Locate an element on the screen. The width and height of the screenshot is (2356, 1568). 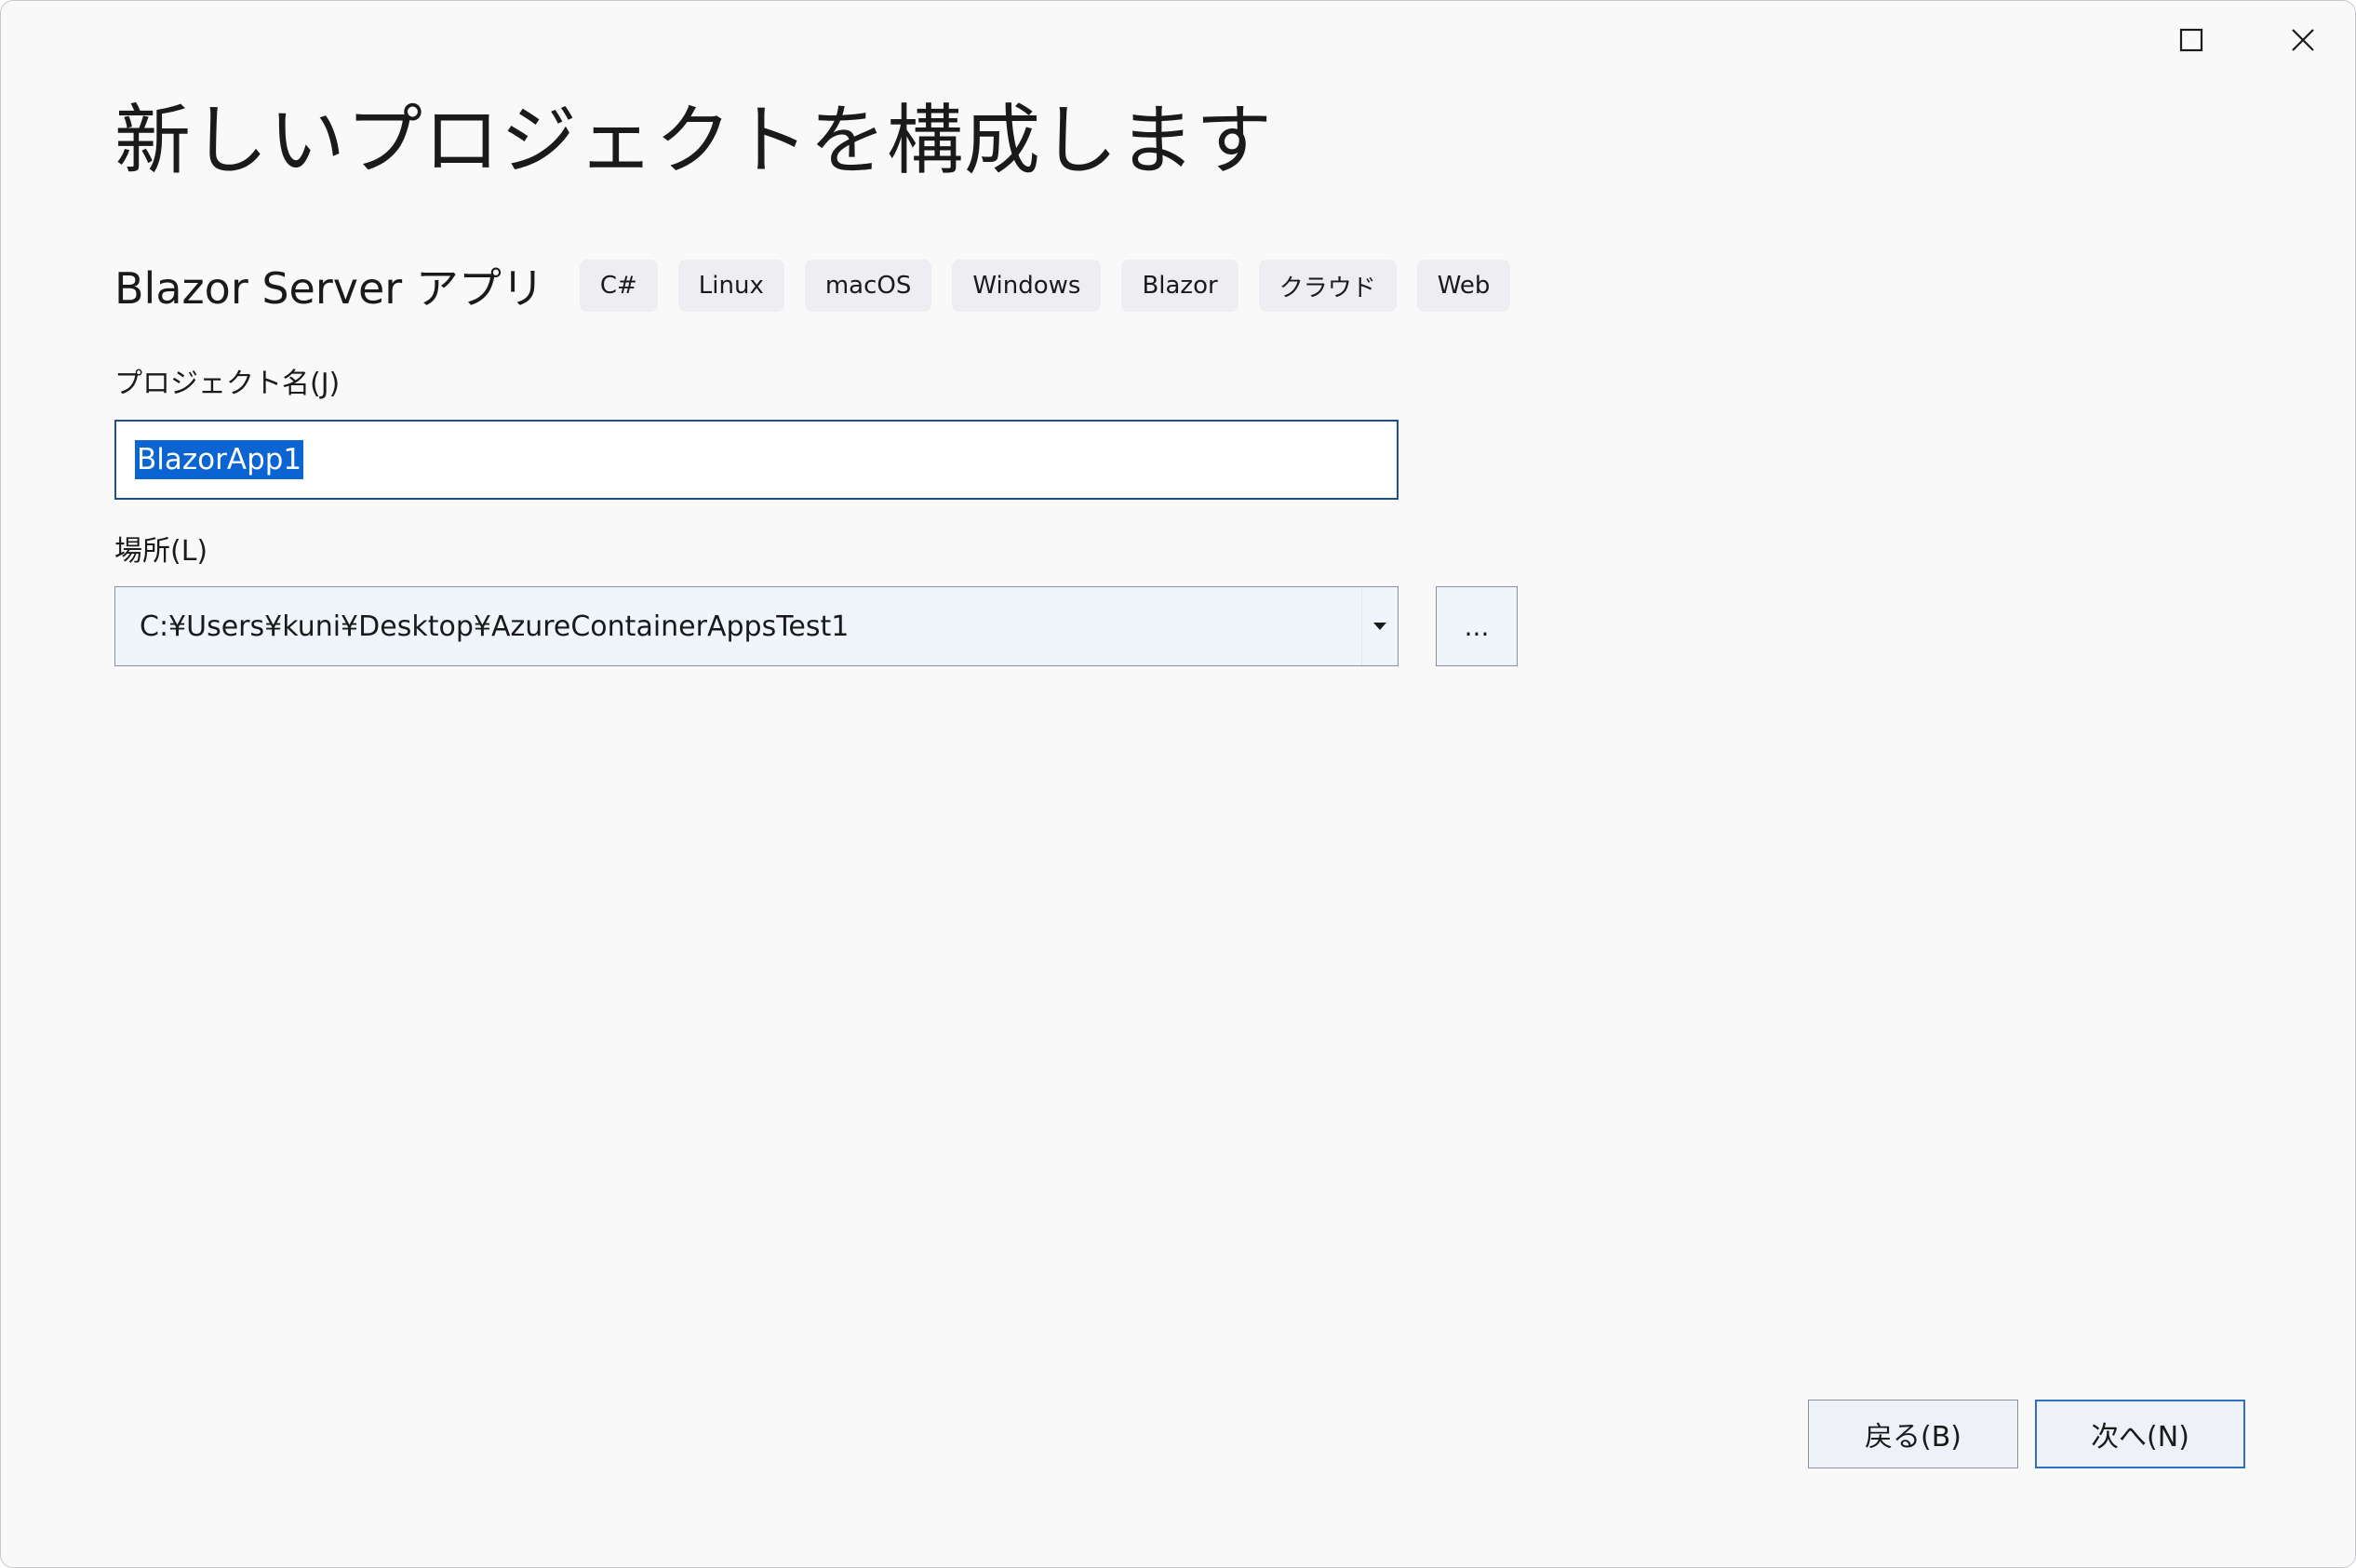
project-name-input: BlazorApp1 is located at coordinates (756, 460).